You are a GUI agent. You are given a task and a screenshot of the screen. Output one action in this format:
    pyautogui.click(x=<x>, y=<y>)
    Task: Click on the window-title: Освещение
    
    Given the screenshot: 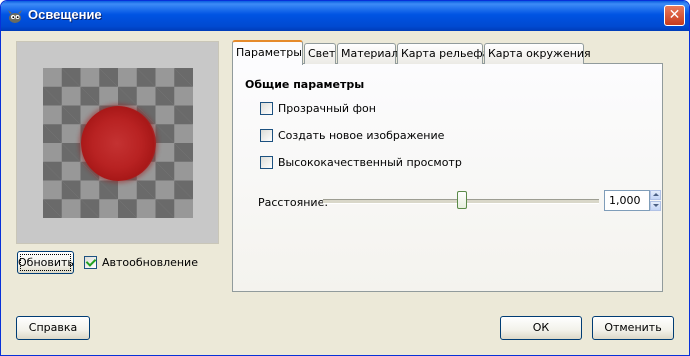 What is the action you would take?
    pyautogui.click(x=65, y=14)
    